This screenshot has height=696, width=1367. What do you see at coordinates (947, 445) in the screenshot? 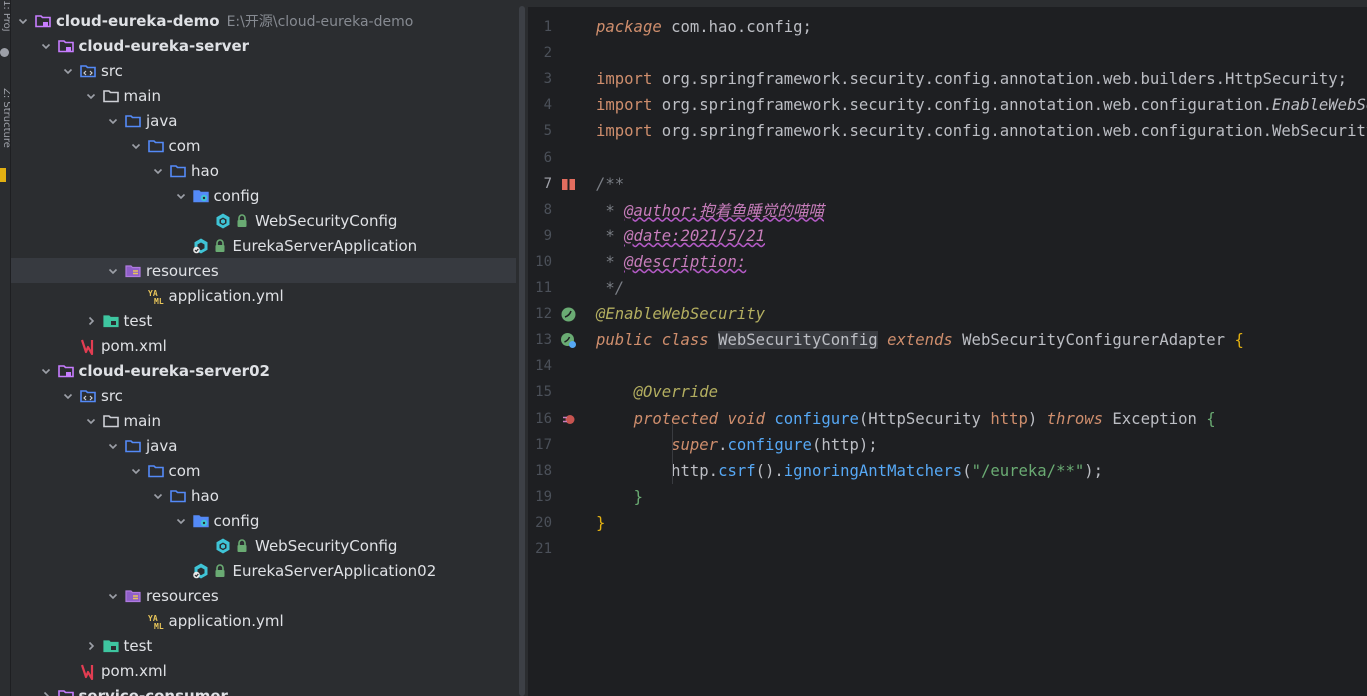
I see `code-line: 17 super.configure(http);` at bounding box center [947, 445].